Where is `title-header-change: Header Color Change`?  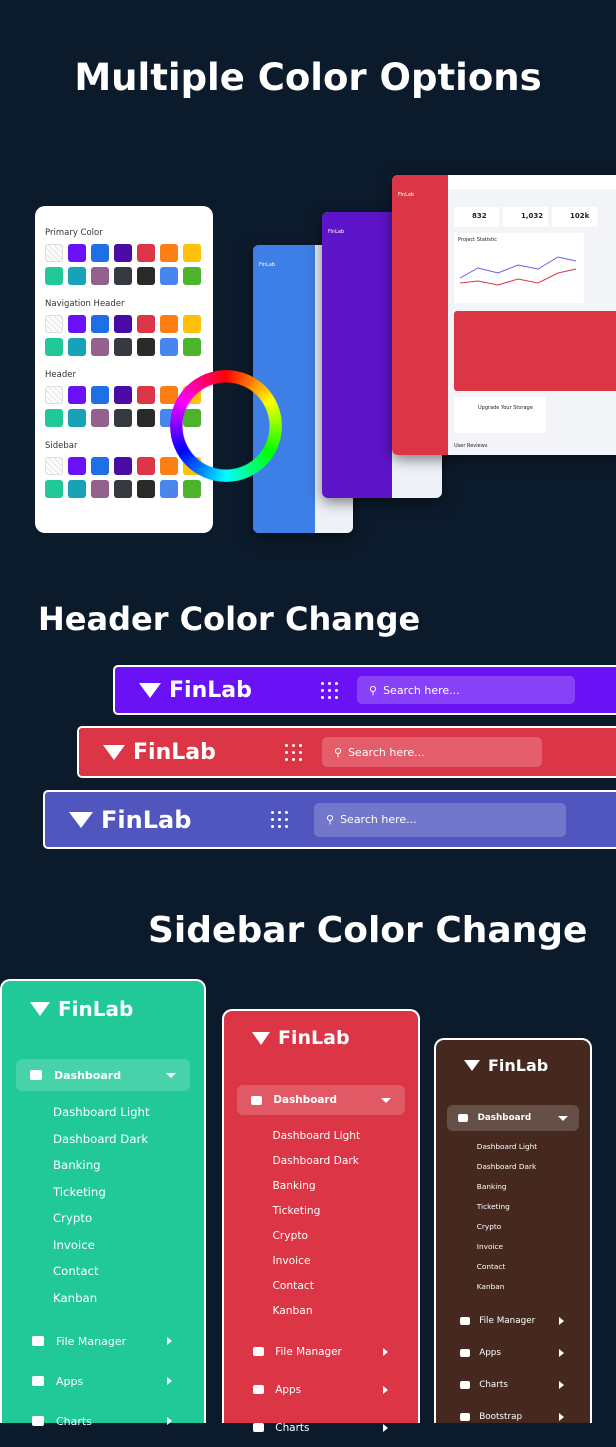
title-header-change: Header Color Change is located at coordinates (229, 619).